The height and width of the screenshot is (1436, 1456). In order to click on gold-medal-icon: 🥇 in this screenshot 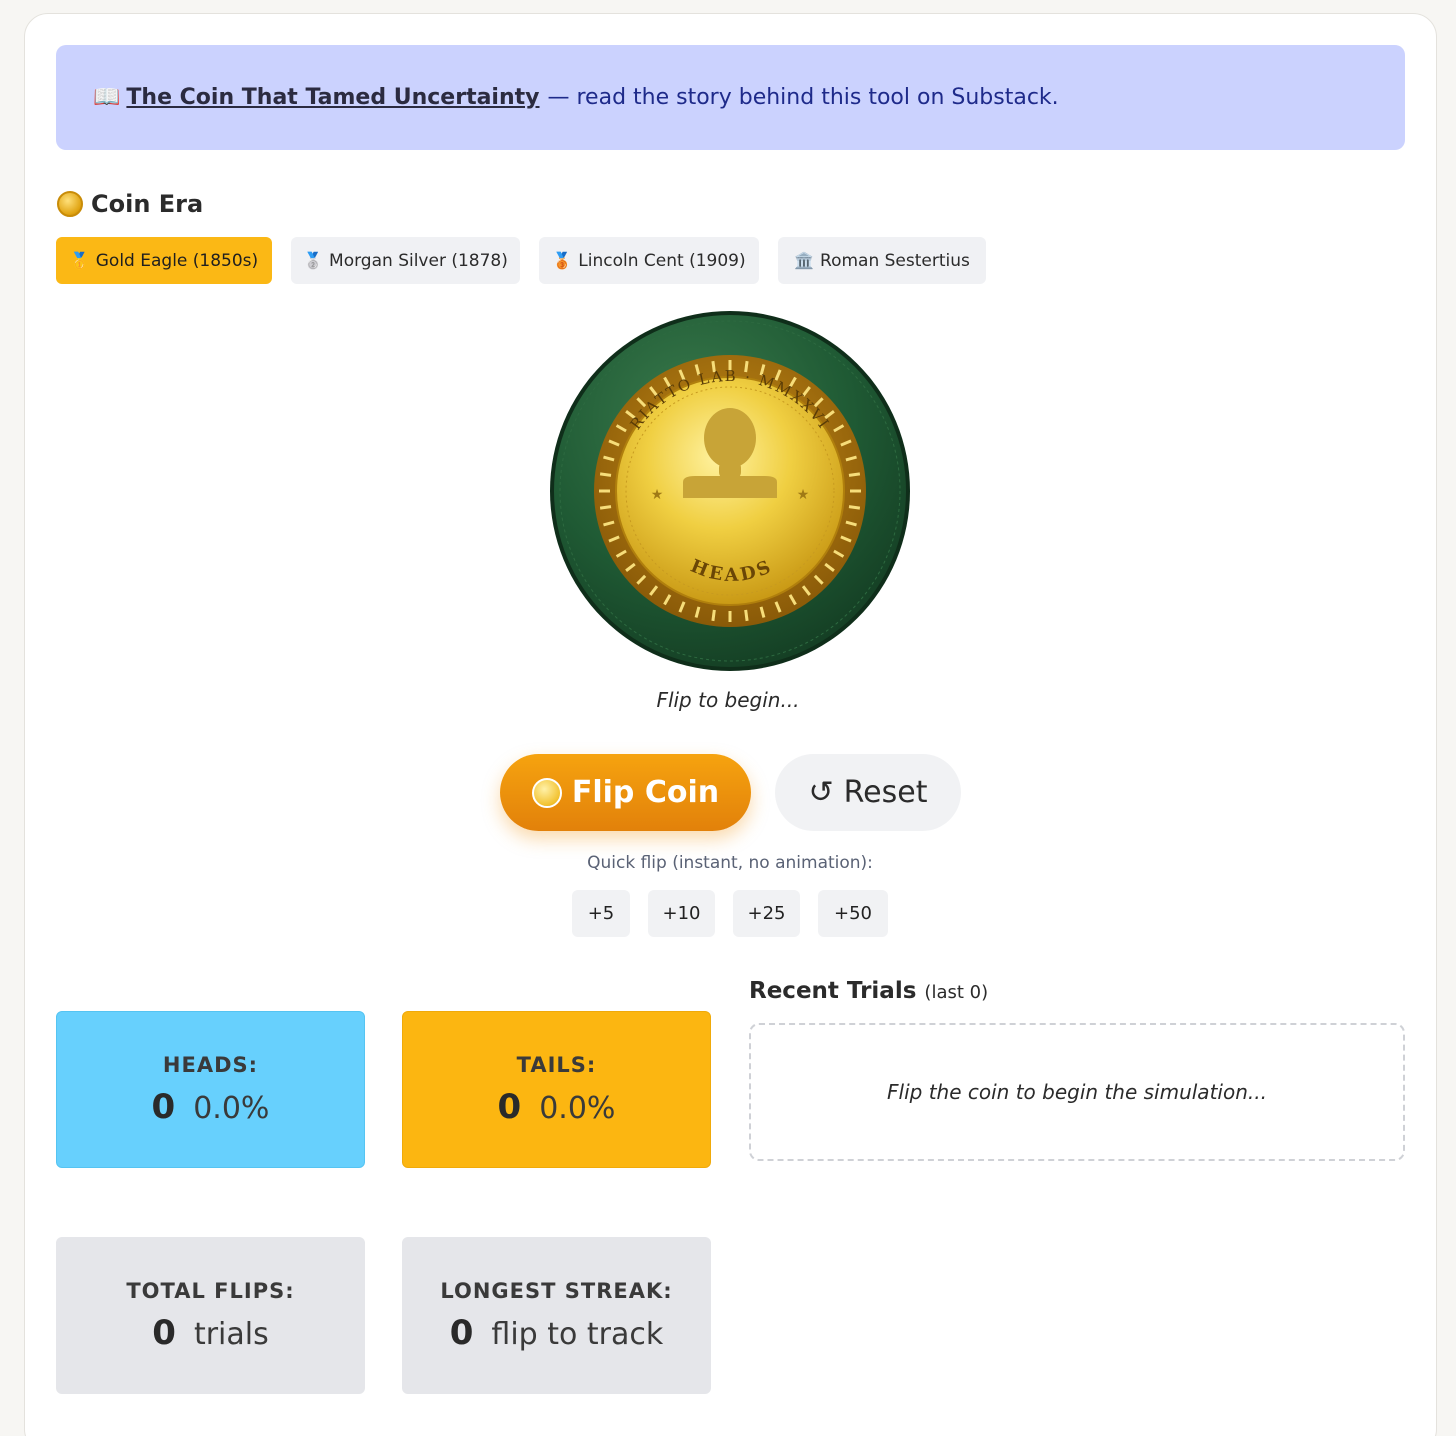, I will do `click(79, 260)`.